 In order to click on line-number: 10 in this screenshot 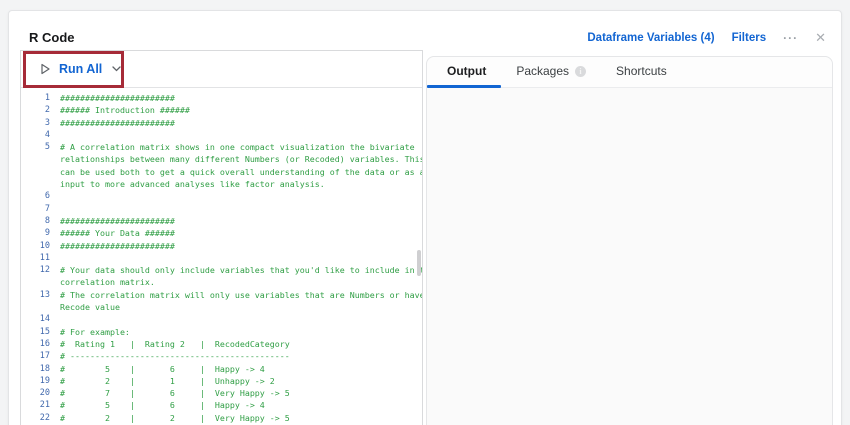, I will do `click(44, 245)`.